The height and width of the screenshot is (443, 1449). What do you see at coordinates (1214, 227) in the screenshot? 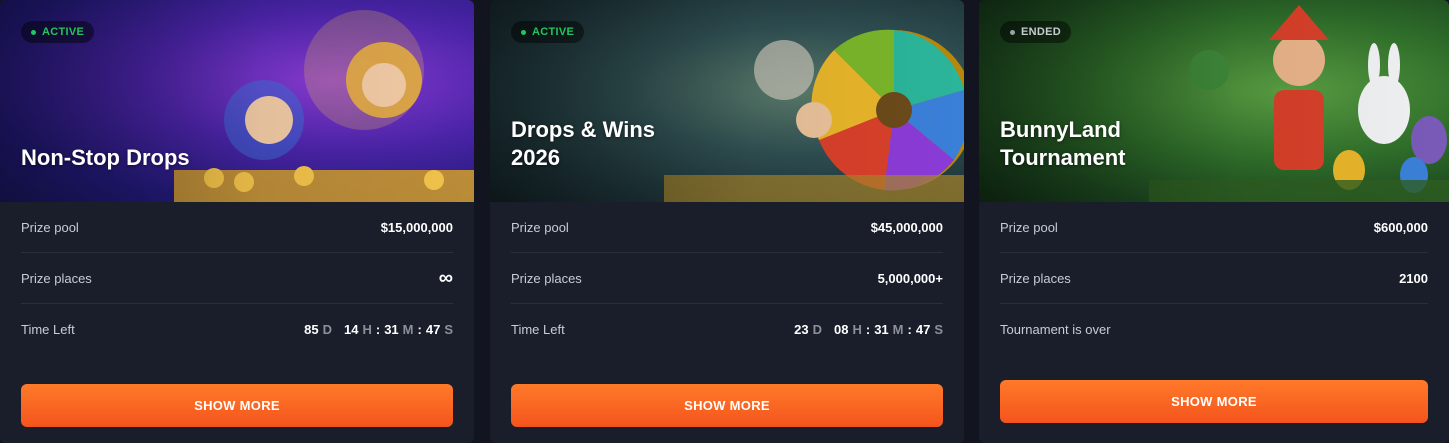
I see `prize-pool-row: Prize pool $600,000` at bounding box center [1214, 227].